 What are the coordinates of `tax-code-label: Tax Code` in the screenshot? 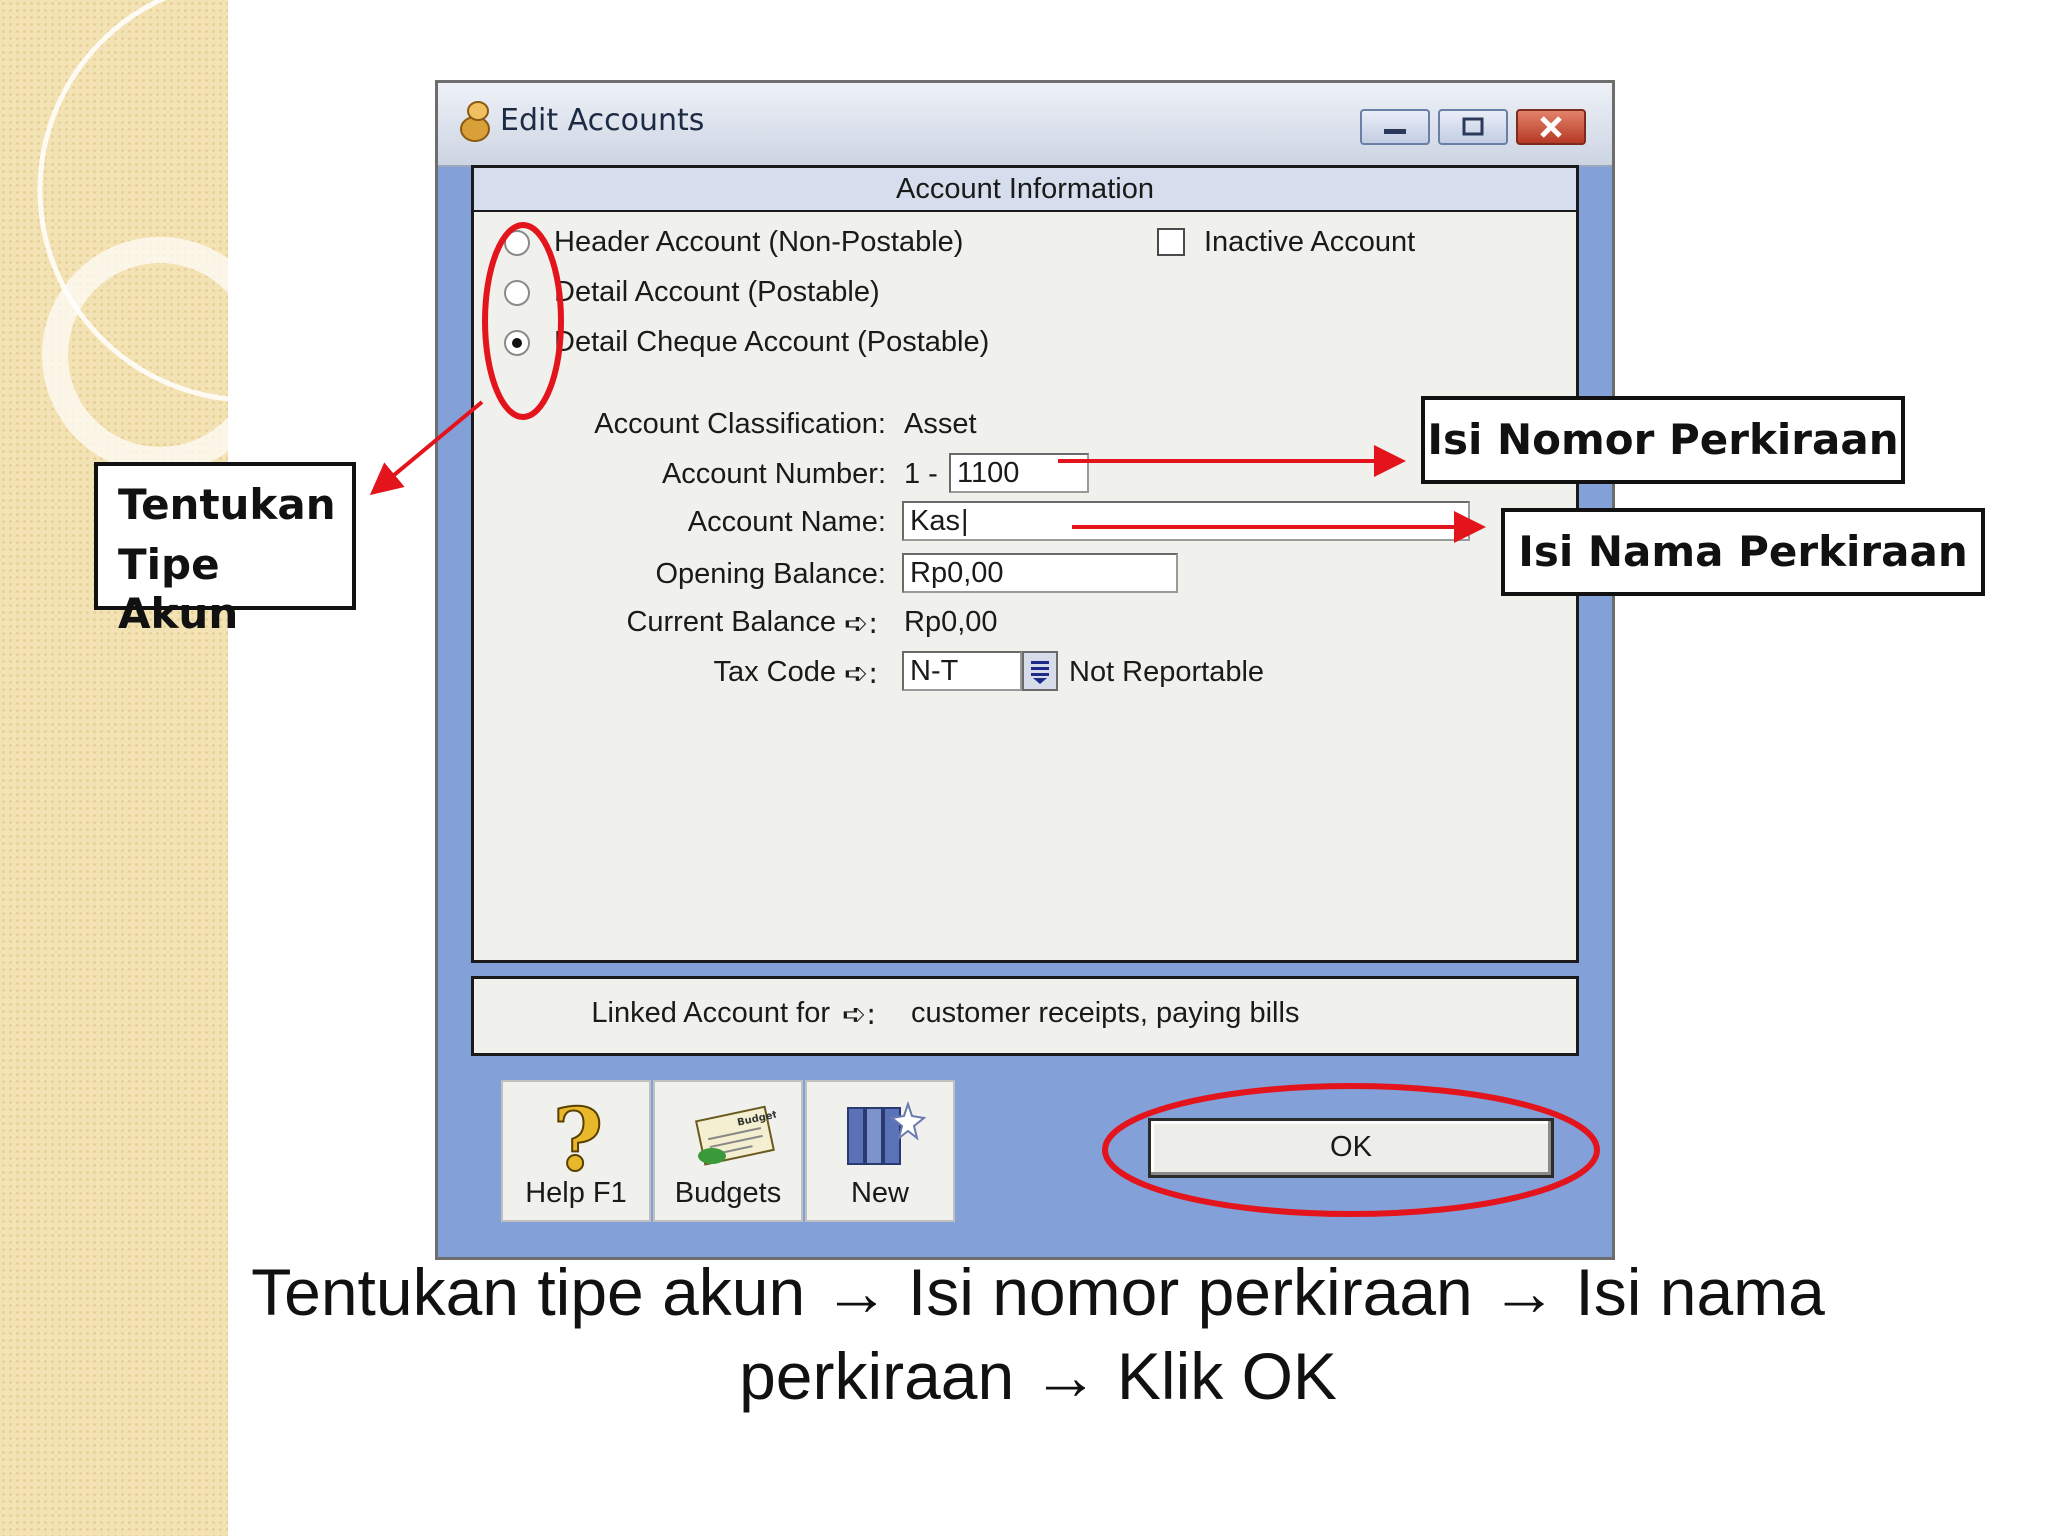 It's located at (774, 672).